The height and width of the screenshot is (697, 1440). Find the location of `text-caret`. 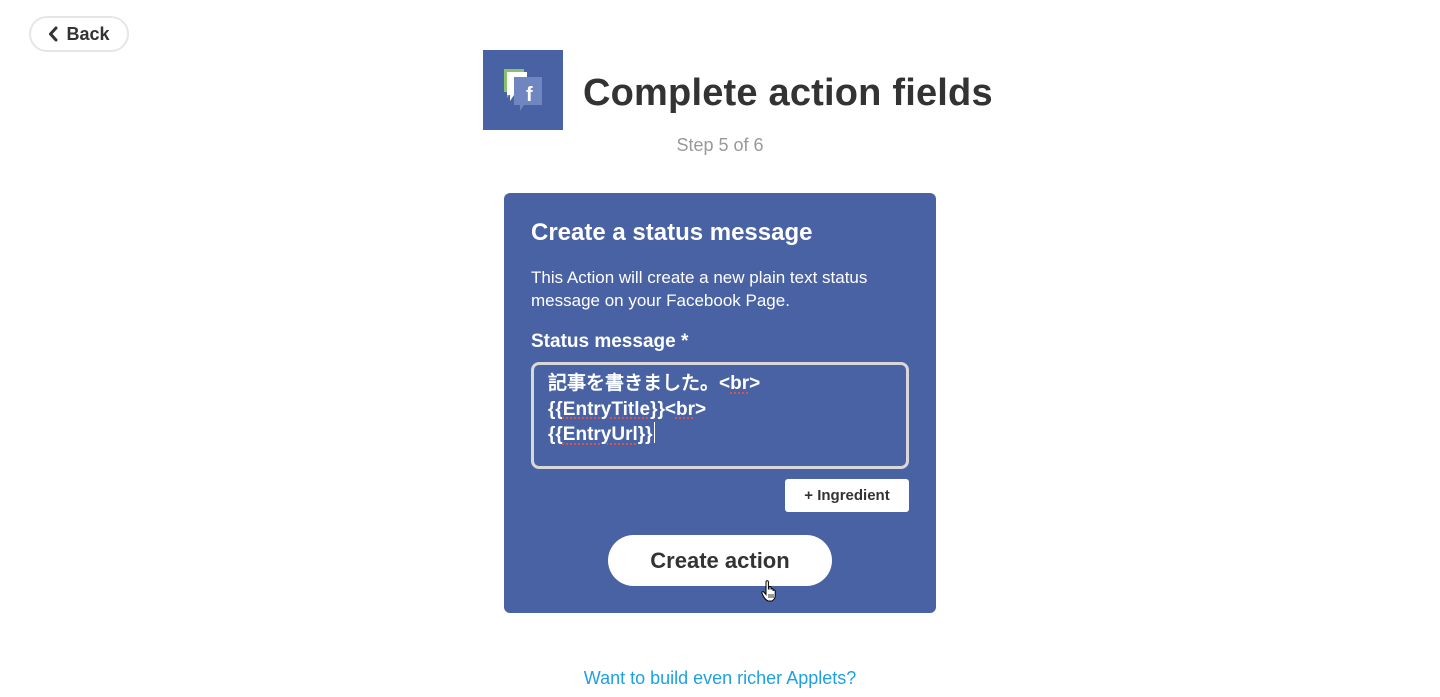

text-caret is located at coordinates (654, 432).